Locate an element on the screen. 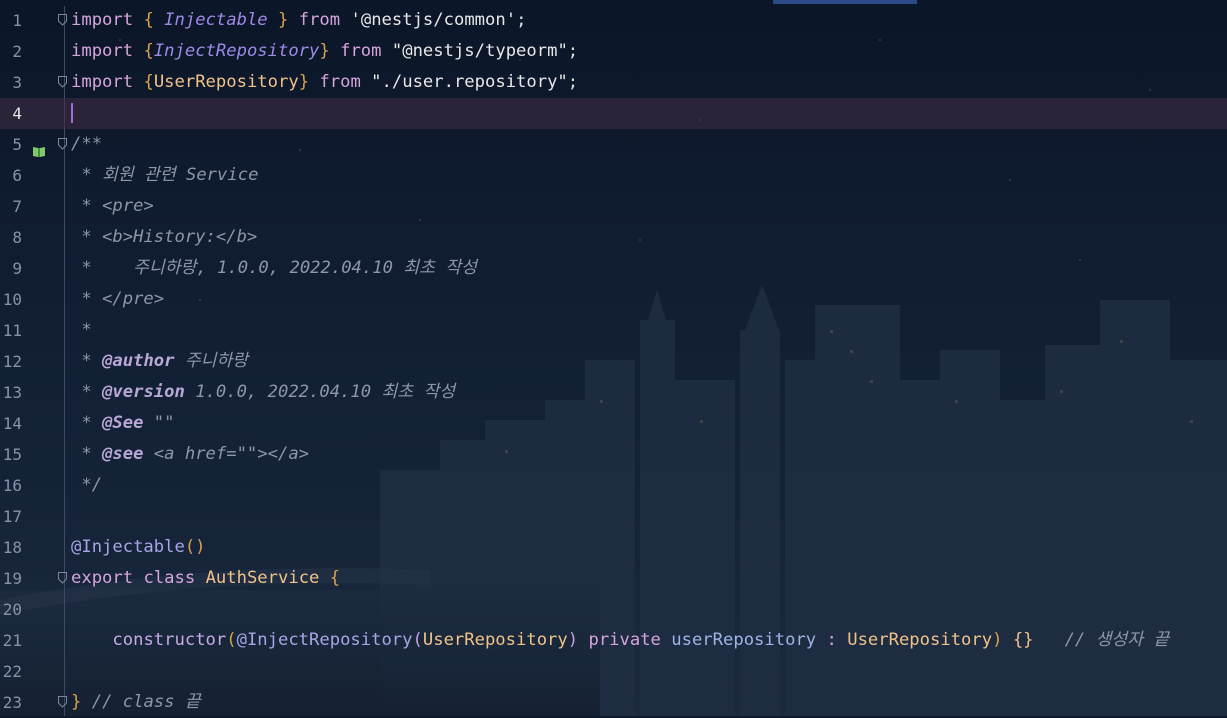 This screenshot has width=1227, height=718. code-line: 20 is located at coordinates (613, 609).